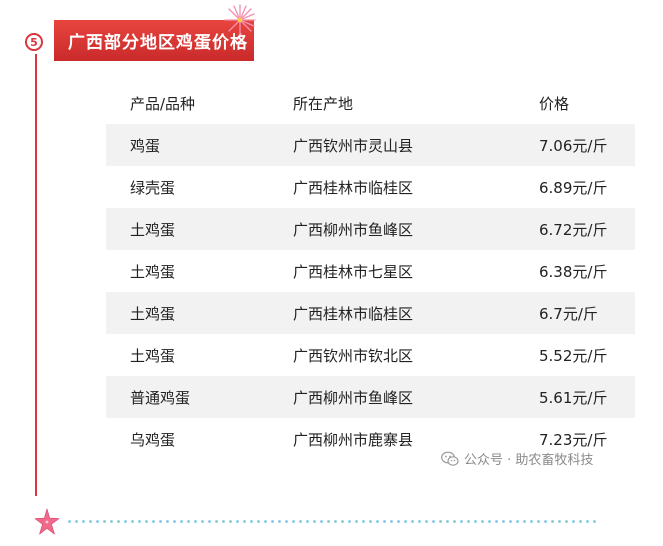  Describe the element at coordinates (240, 20) in the screenshot. I see `firework-icon` at that location.